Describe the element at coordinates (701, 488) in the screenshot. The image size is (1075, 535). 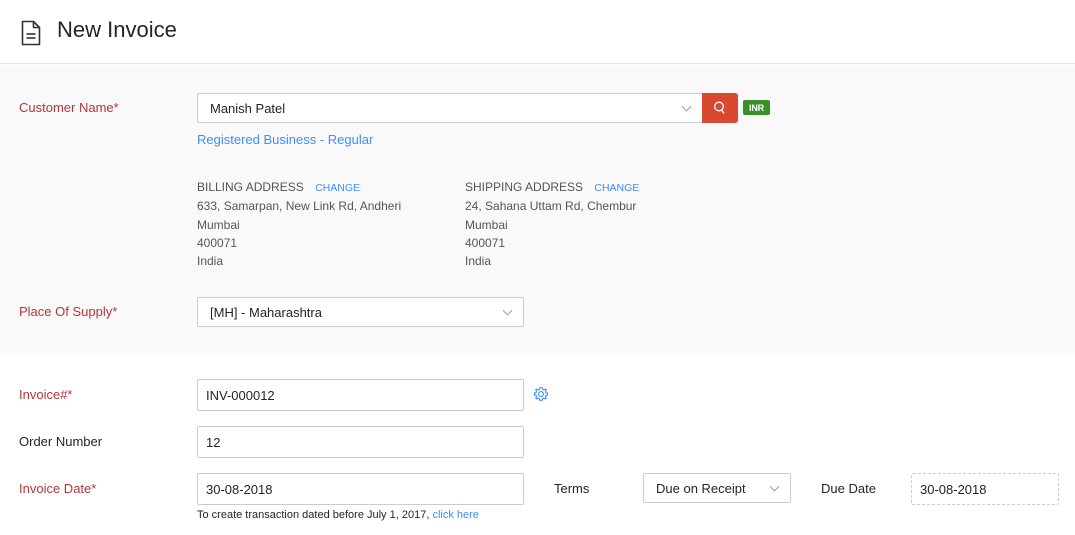
I see `terms-value: Due on Receipt` at that location.